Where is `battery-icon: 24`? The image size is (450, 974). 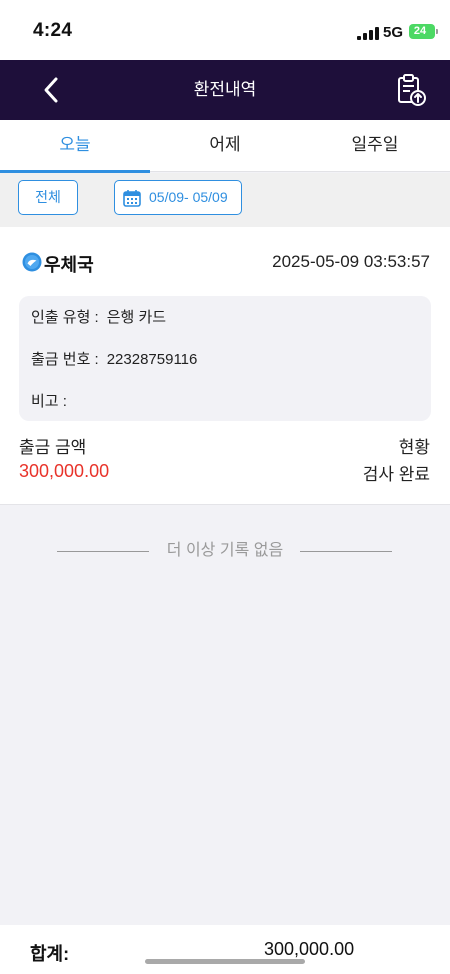 battery-icon: 24 is located at coordinates (422, 31).